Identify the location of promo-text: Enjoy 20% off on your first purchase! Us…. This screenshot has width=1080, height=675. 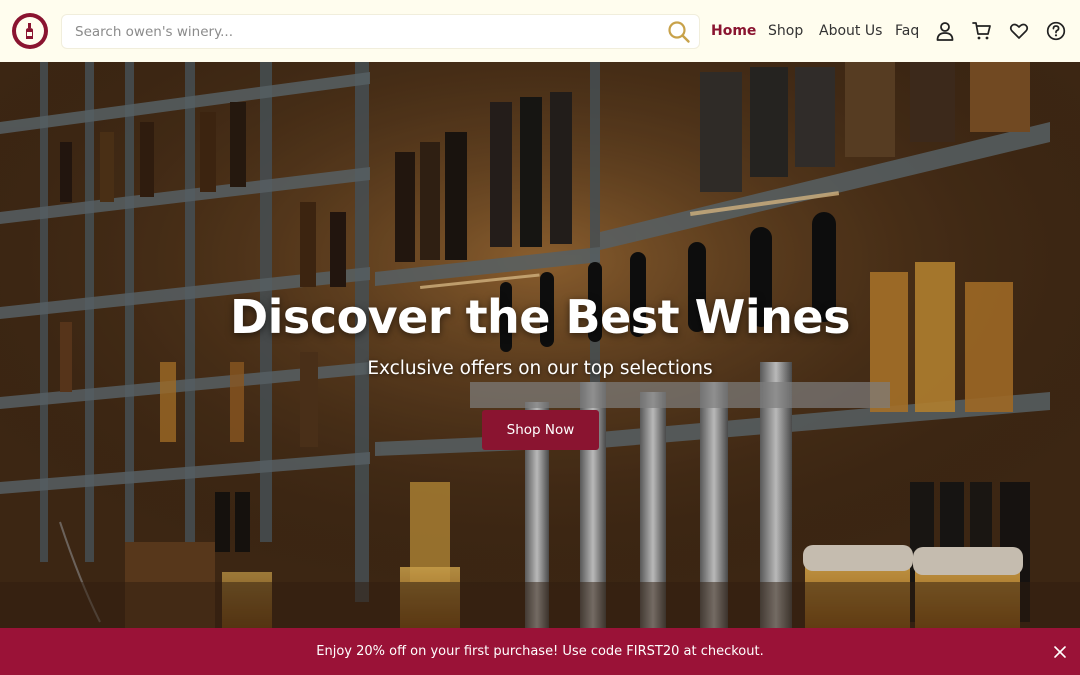
(540, 651).